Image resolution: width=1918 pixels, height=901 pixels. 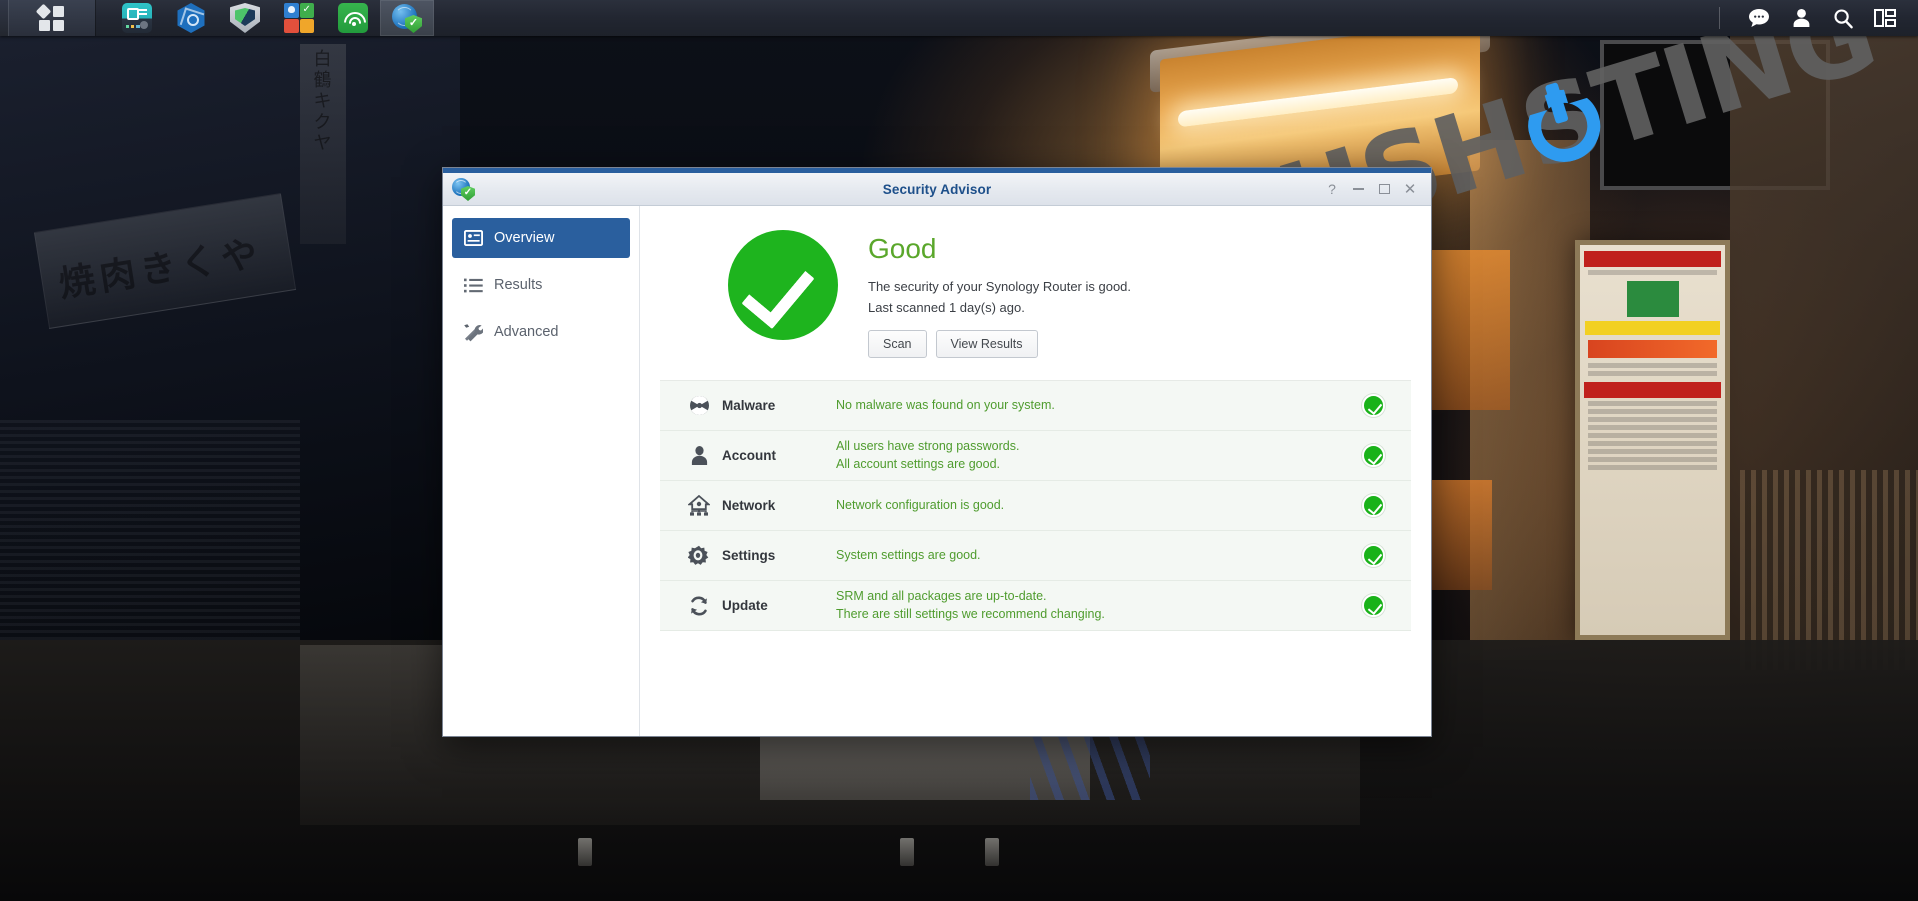 I want to click on wifi-icon, so click(x=353, y=18).